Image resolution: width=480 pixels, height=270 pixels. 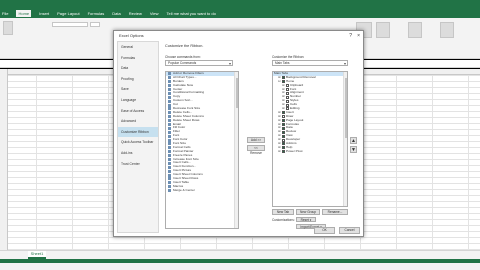 What do you see at coordinates (138, 111) in the screenshot?
I see `nav-item: Ease of Access` at bounding box center [138, 111].